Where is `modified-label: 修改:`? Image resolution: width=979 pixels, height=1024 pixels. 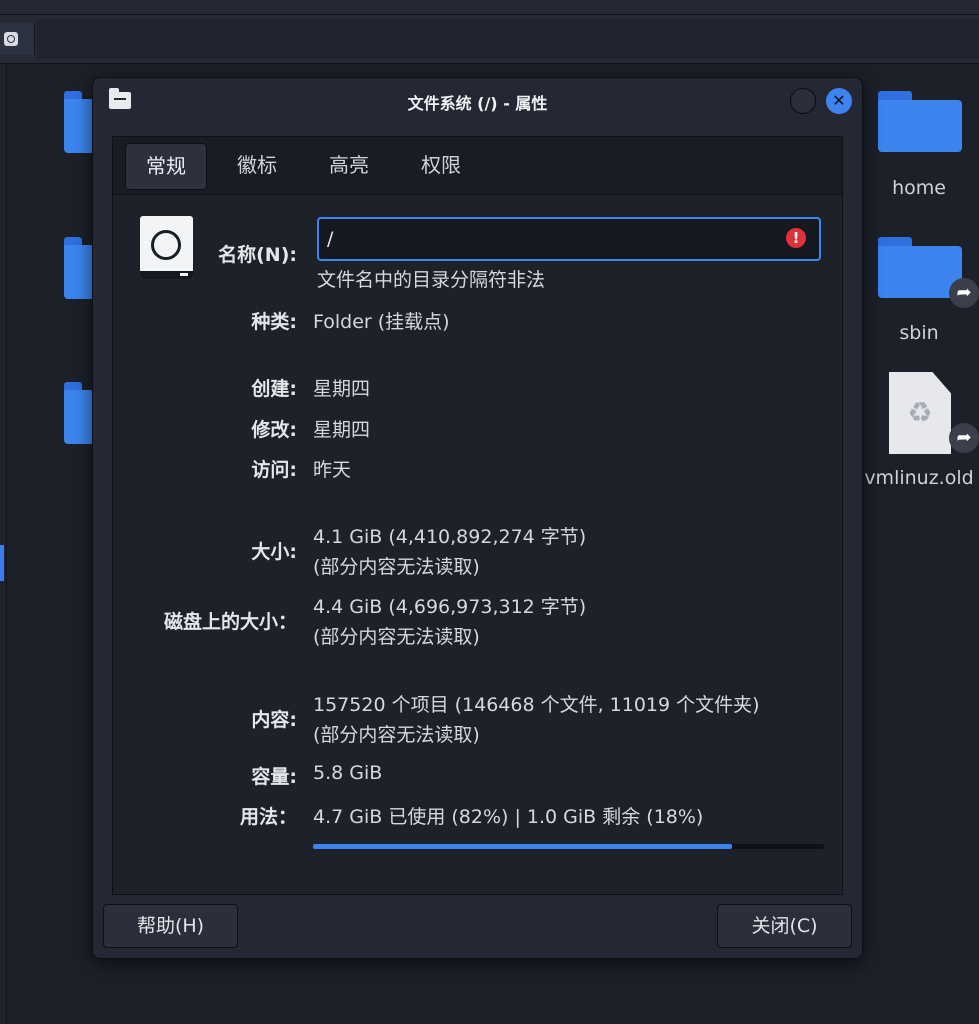
modified-label: 修改: is located at coordinates (274, 430).